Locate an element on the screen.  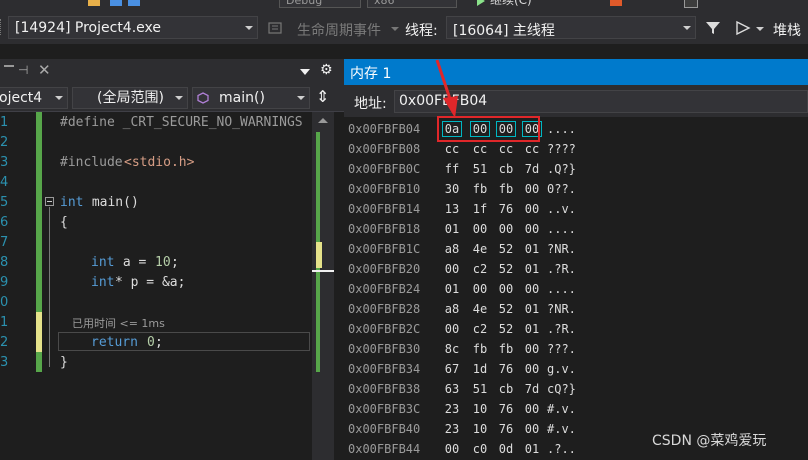
platform-dropdown: x86 is located at coordinates (412, 4).